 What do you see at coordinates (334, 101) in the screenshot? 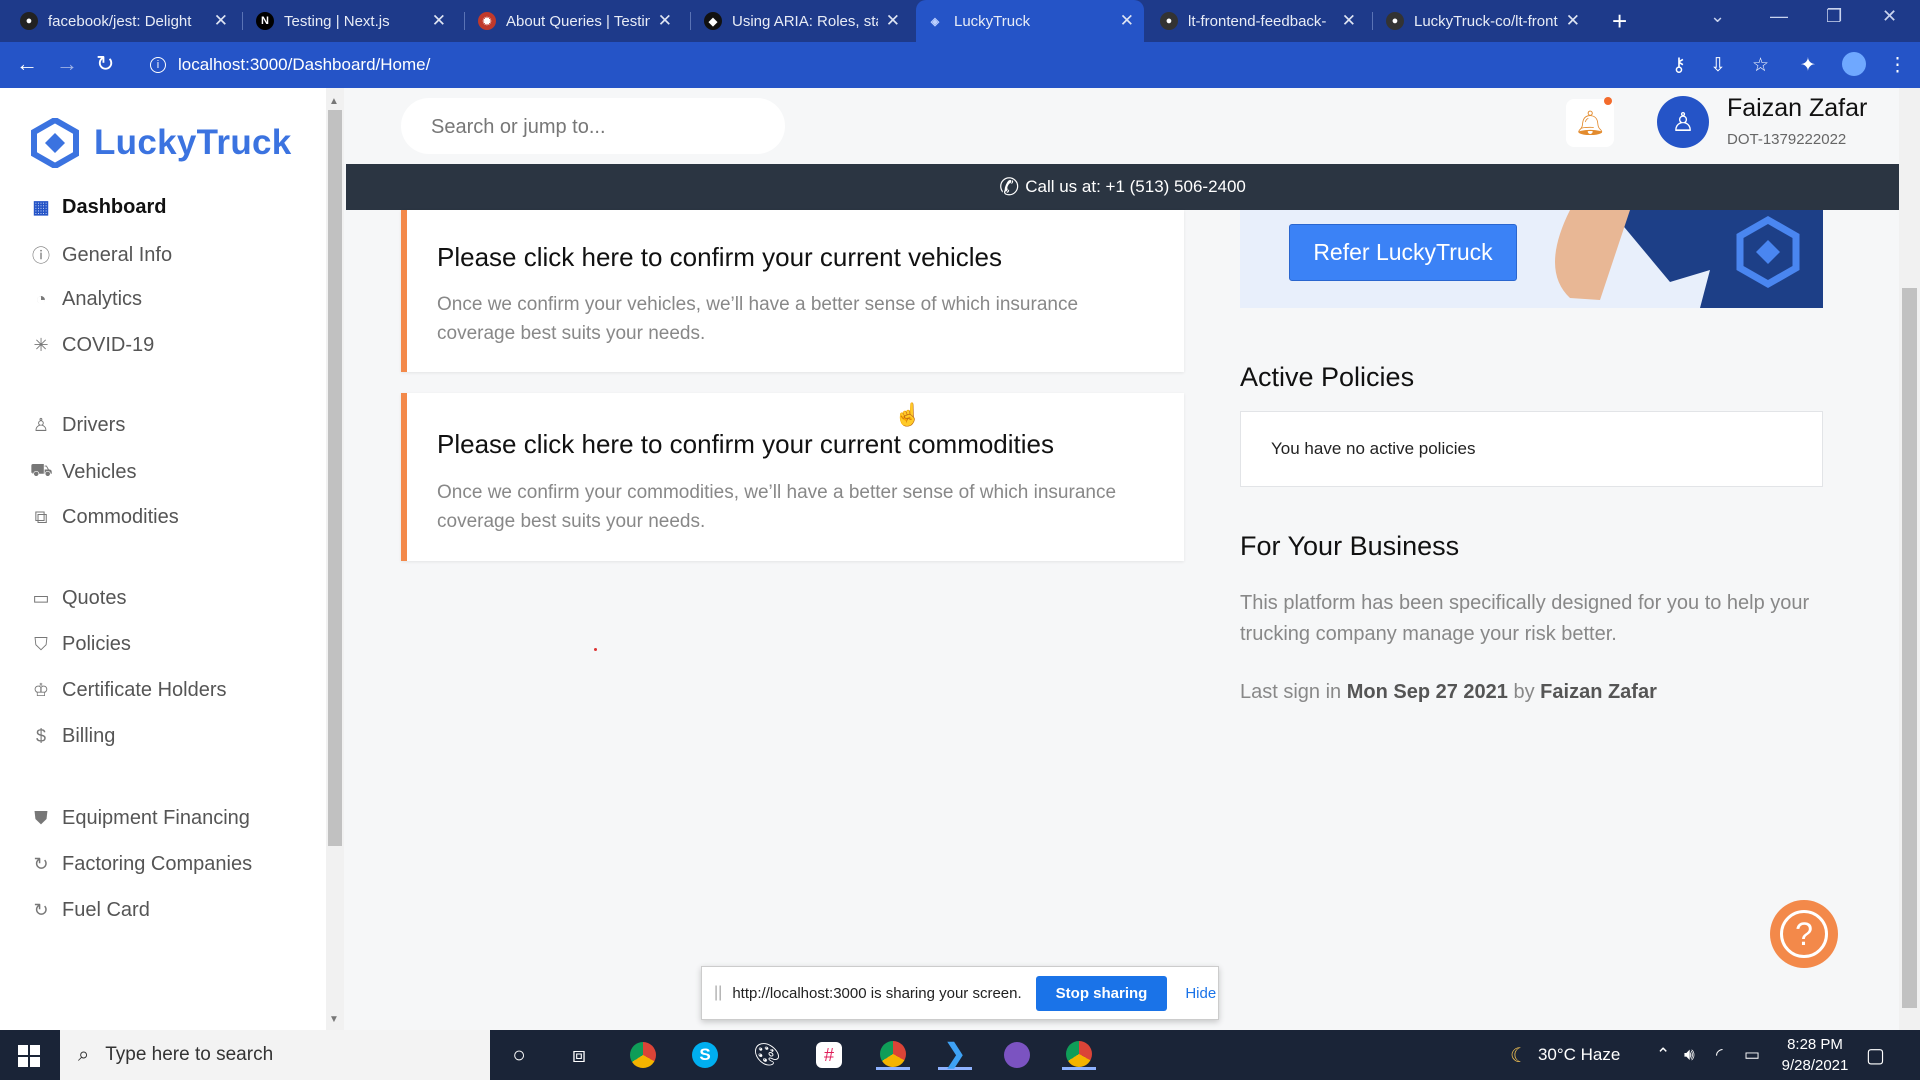
I see `scroll-up-icon: ▲` at bounding box center [334, 101].